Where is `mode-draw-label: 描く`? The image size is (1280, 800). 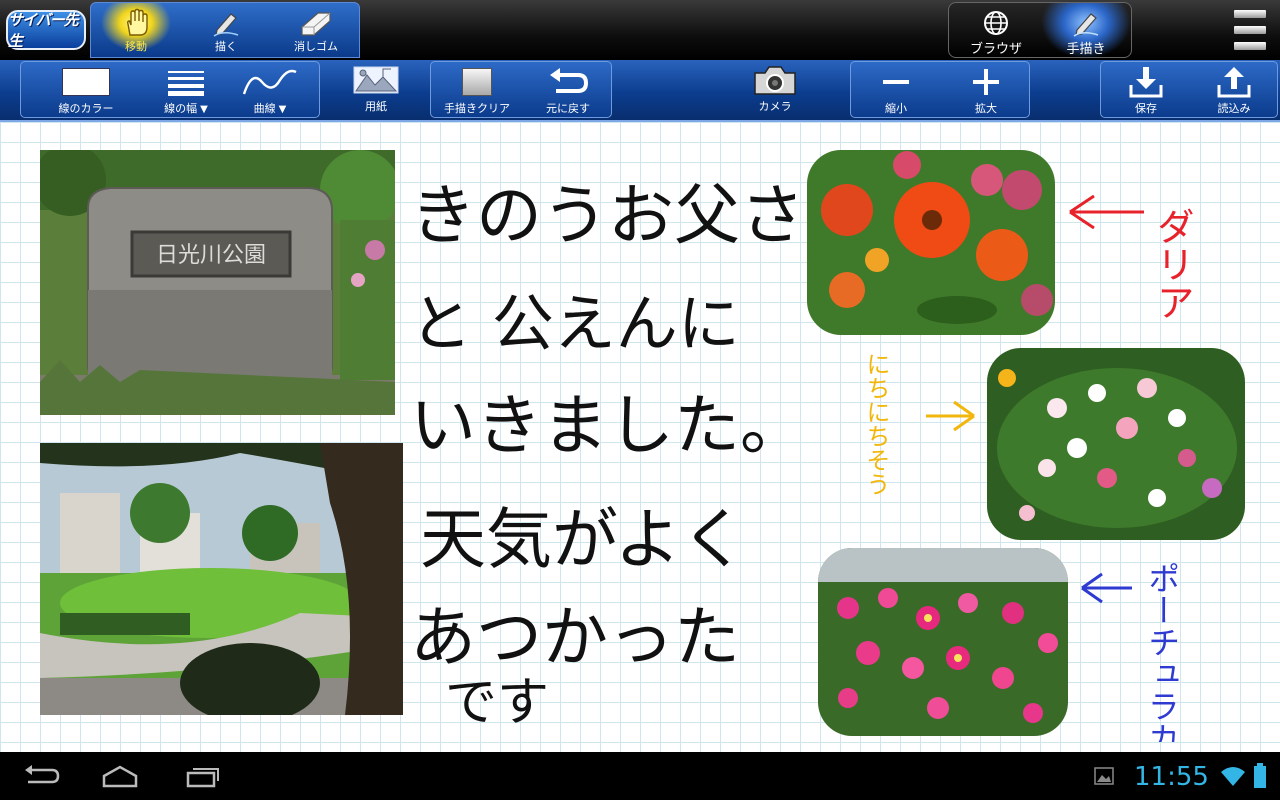 mode-draw-label: 描く is located at coordinates (226, 46).